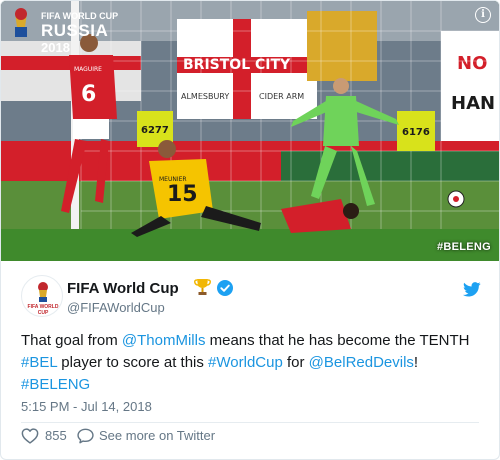  What do you see at coordinates (245, 362) in the screenshot?
I see `hashtag-link: #WorldCup` at bounding box center [245, 362].